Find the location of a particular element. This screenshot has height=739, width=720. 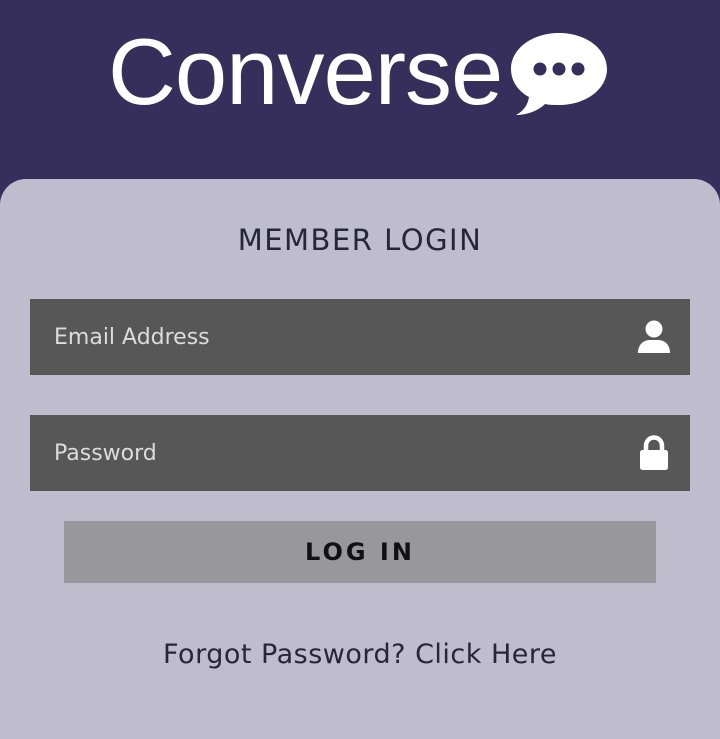

password-field-container is located at coordinates (360, 453).